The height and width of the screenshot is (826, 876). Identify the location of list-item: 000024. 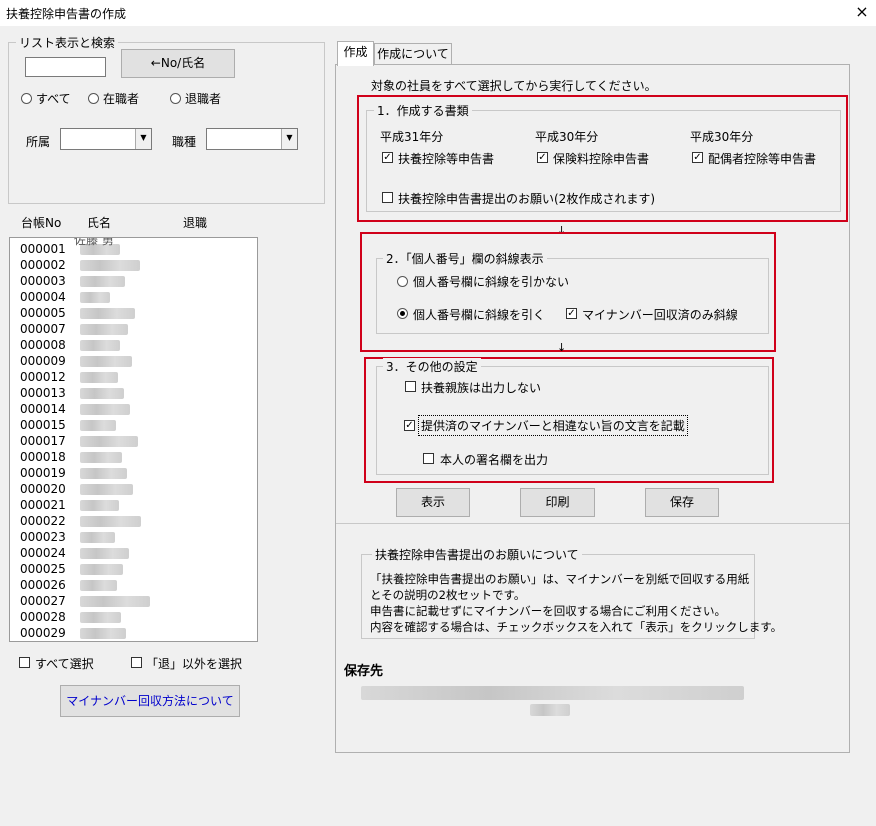
(43, 553).